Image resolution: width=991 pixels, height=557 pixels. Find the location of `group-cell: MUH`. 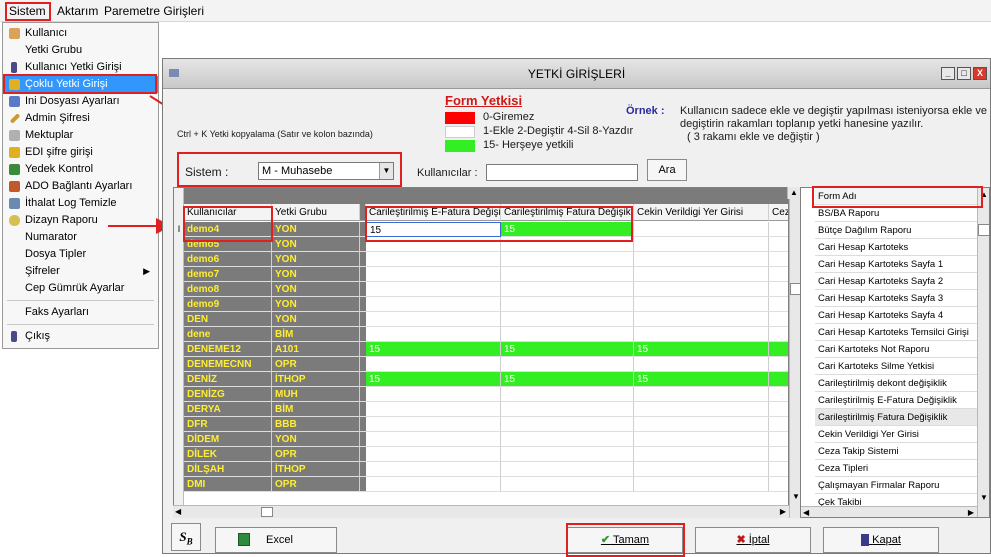

group-cell: MUH is located at coordinates (316, 394).